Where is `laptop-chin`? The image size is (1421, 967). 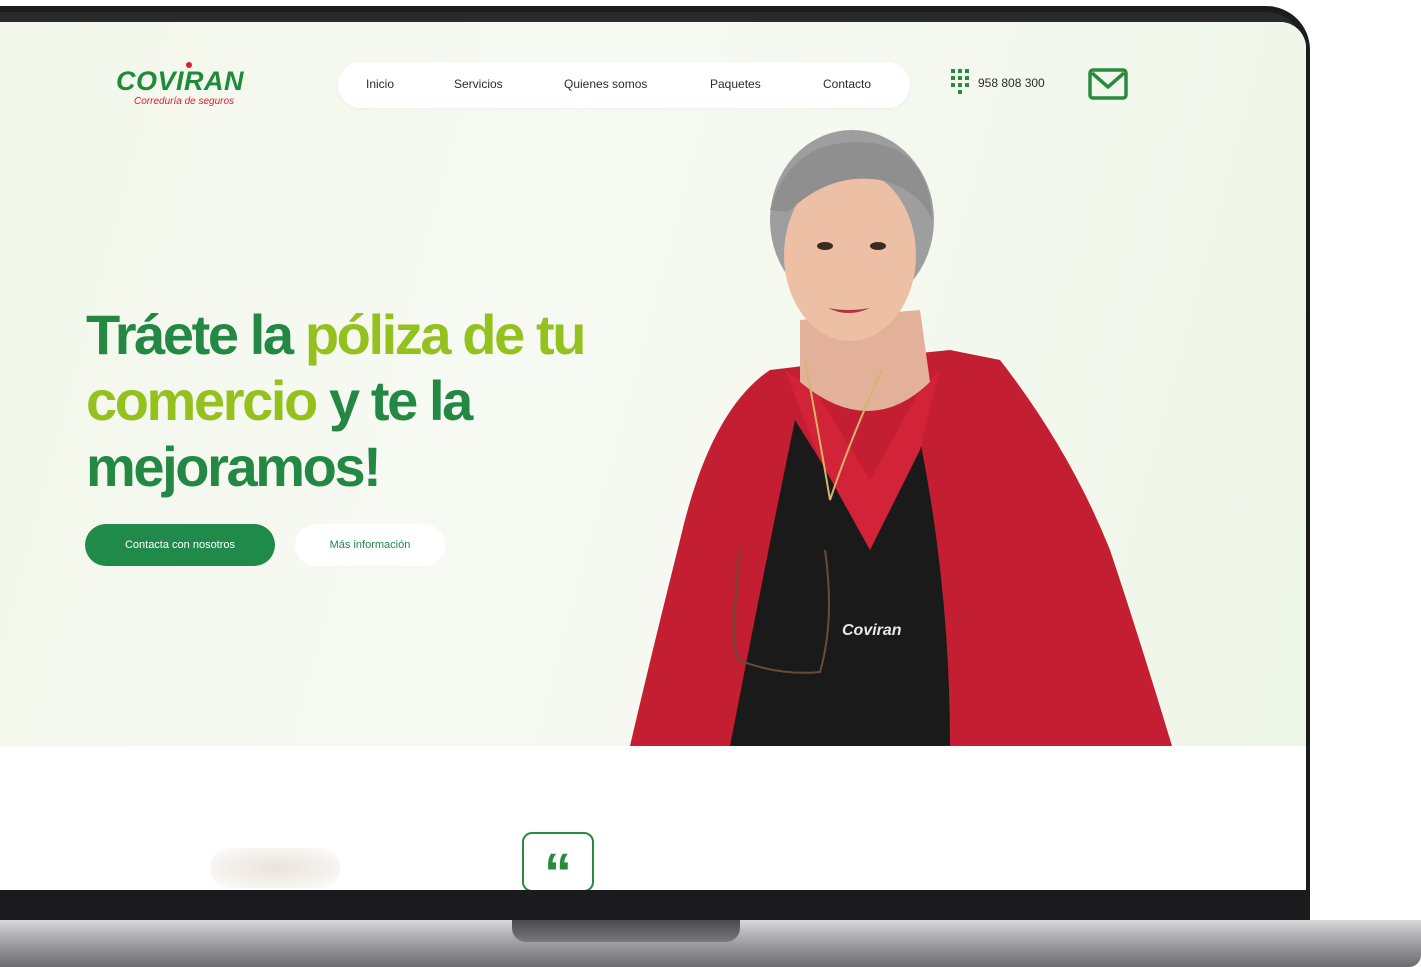 laptop-chin is located at coordinates (655, 905).